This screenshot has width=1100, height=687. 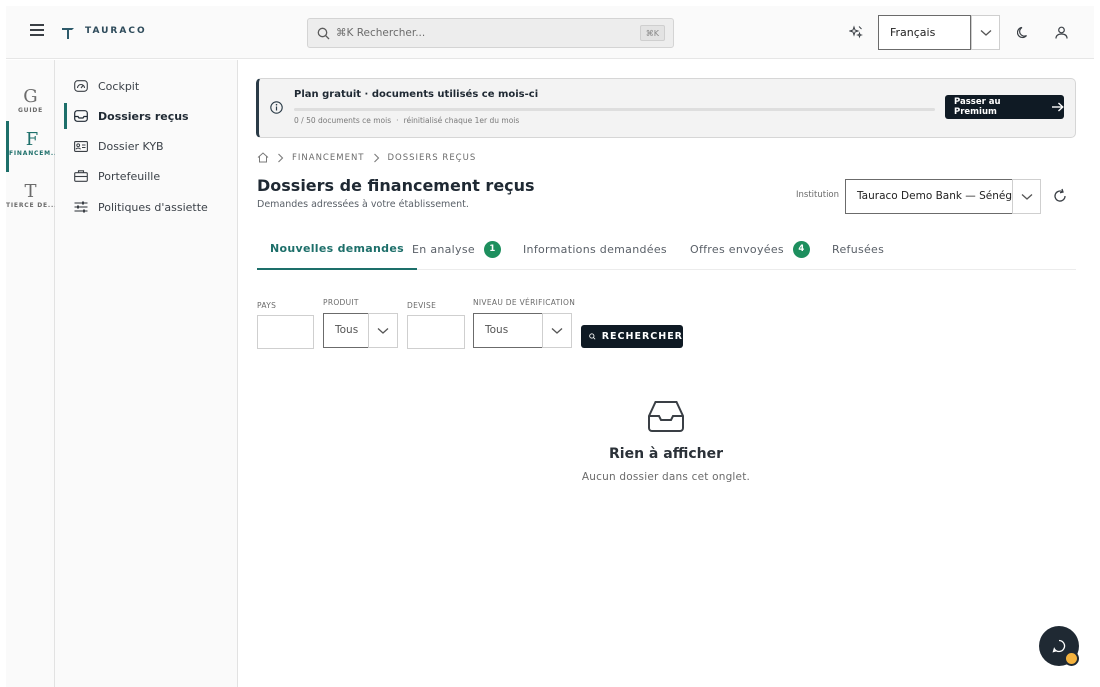 What do you see at coordinates (1004, 107) in the screenshot?
I see `upgrade-premium-button: Passer au Premium` at bounding box center [1004, 107].